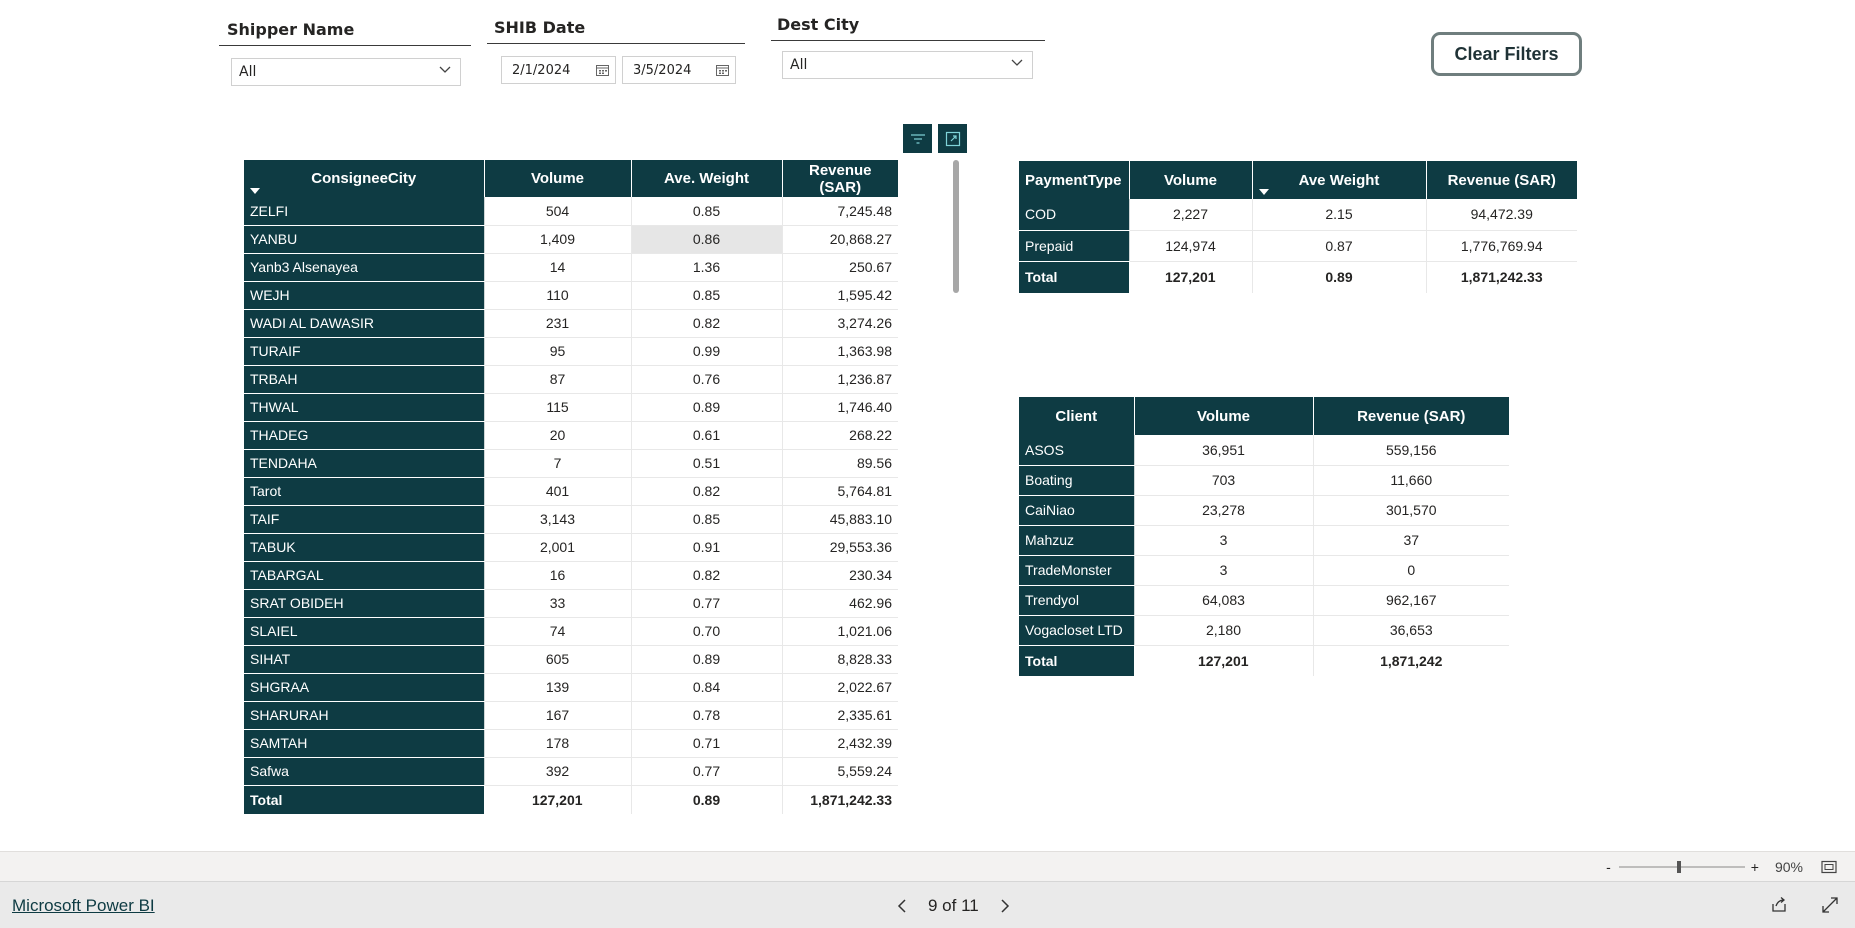 This screenshot has height=928, width=1855. Describe the element at coordinates (558, 239) in the screenshot. I see `table-cell: 1,409` at that location.